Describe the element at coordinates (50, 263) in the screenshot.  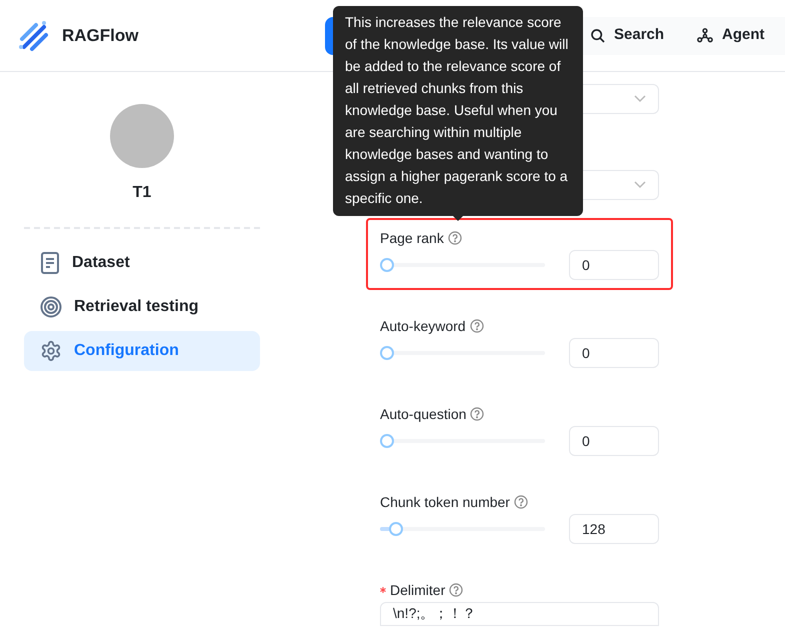
I see `document-icon` at that location.